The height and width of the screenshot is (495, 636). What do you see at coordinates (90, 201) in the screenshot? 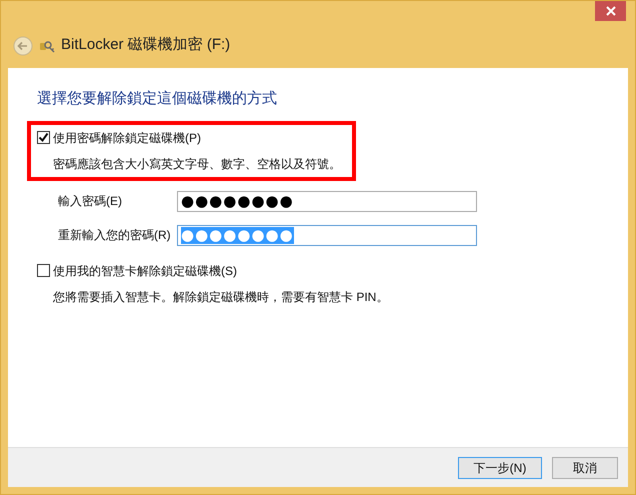
I see `field-label: 輸入密碼(E)` at bounding box center [90, 201].